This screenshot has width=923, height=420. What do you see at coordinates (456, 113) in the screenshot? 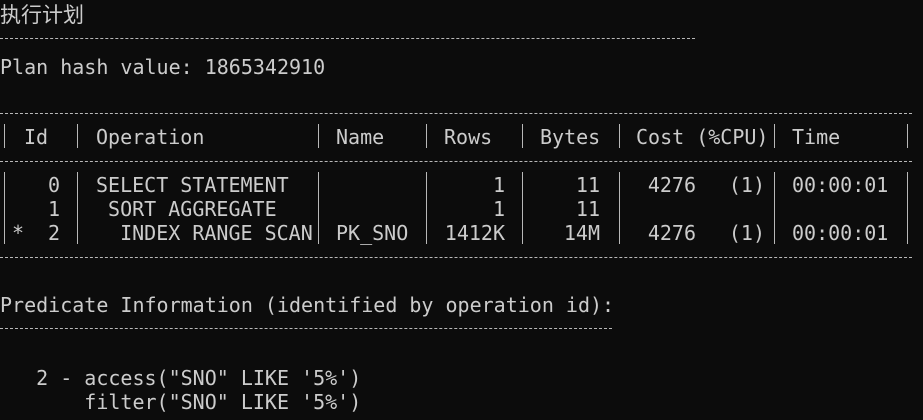
I see `table-top-divider` at bounding box center [456, 113].